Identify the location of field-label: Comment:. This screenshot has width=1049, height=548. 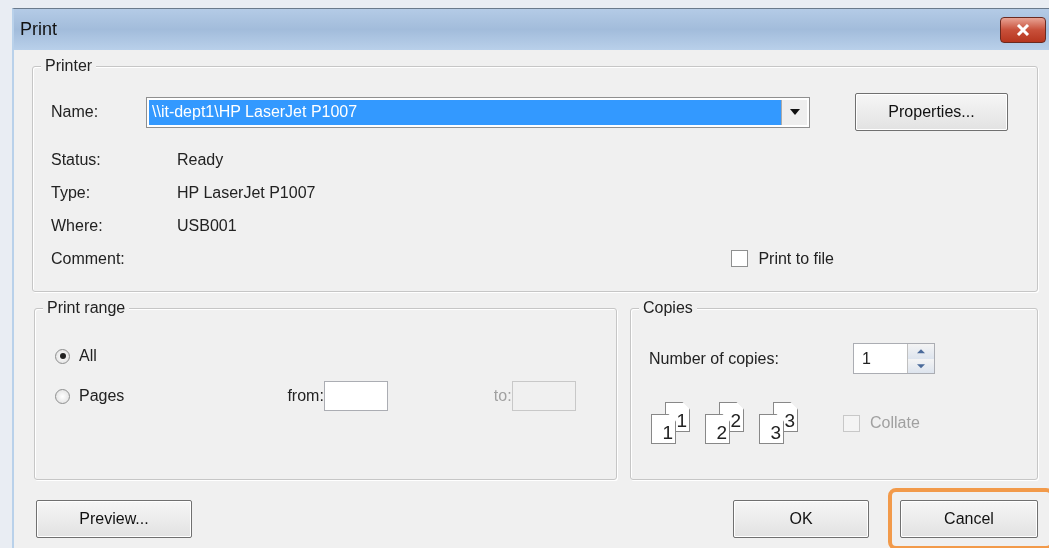
(88, 259).